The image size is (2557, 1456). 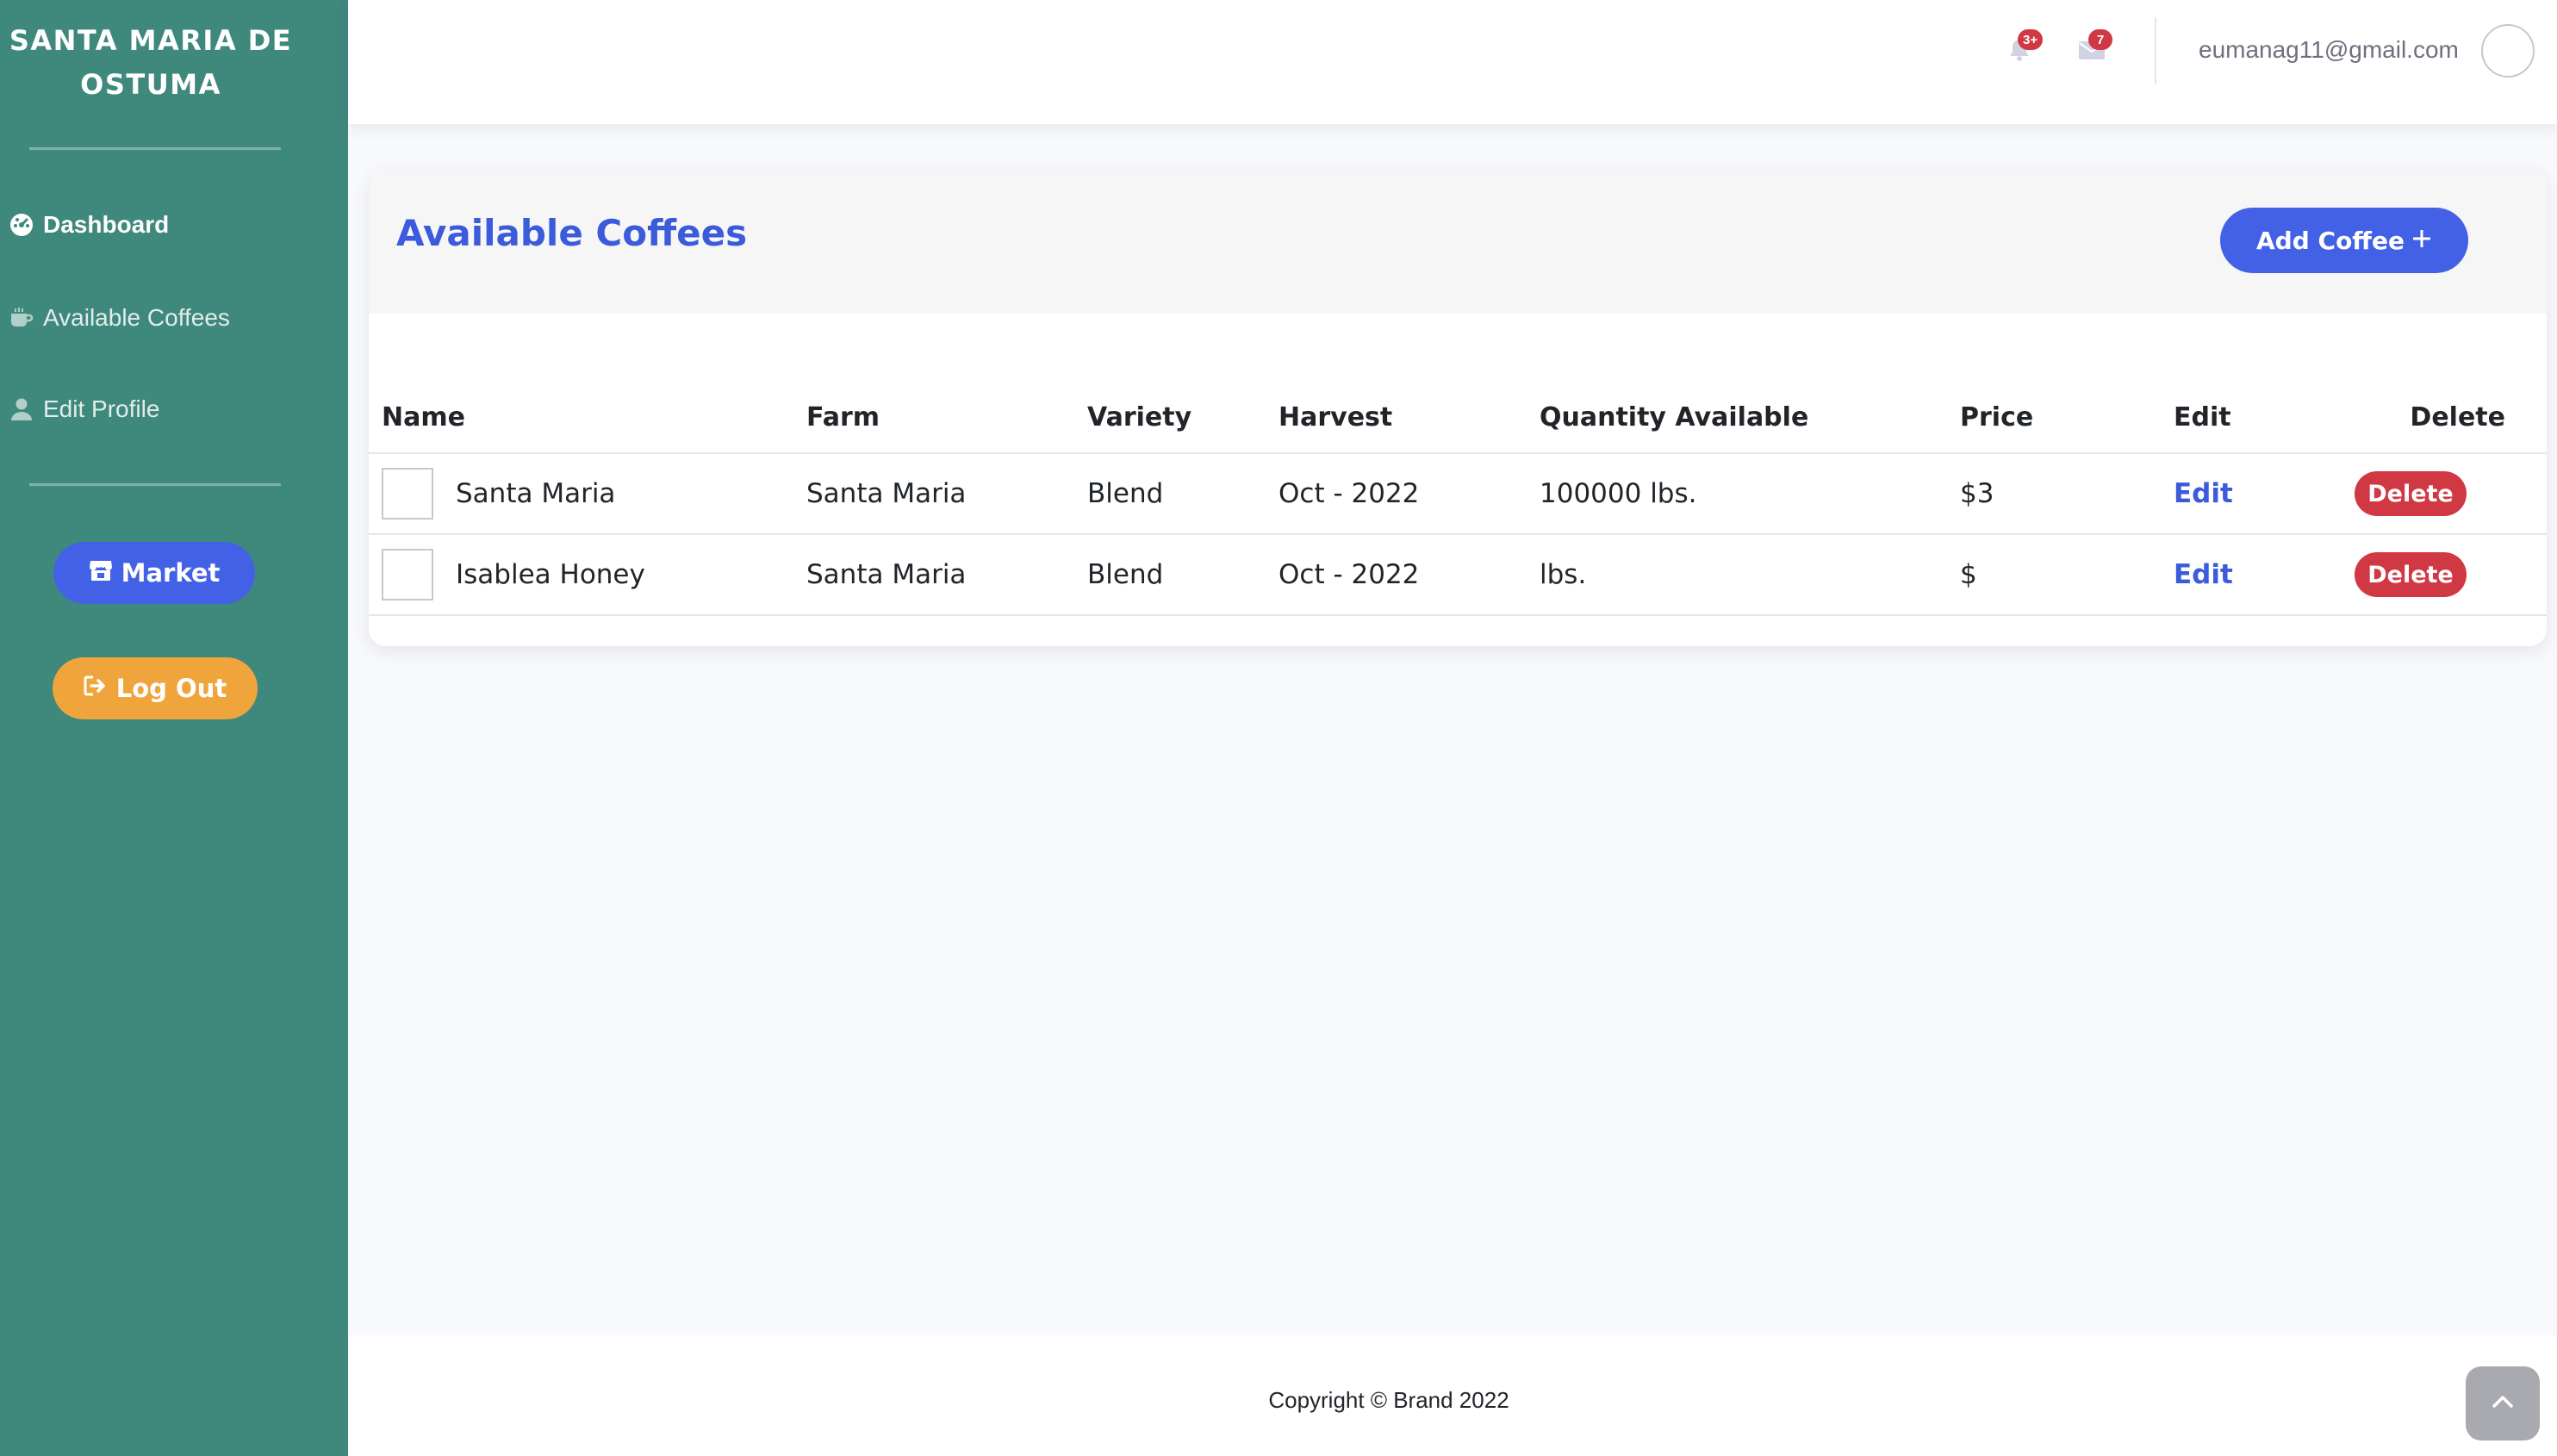 I want to click on sidebar-item-label: Available Coffees, so click(x=136, y=317).